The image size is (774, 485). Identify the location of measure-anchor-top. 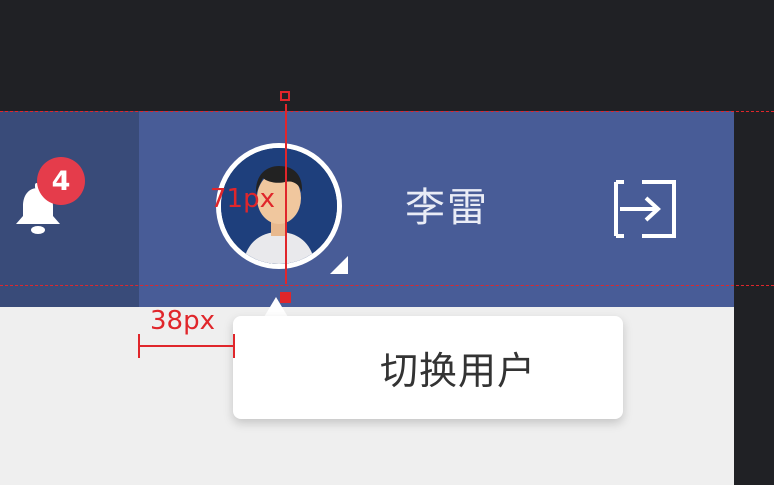
(285, 96).